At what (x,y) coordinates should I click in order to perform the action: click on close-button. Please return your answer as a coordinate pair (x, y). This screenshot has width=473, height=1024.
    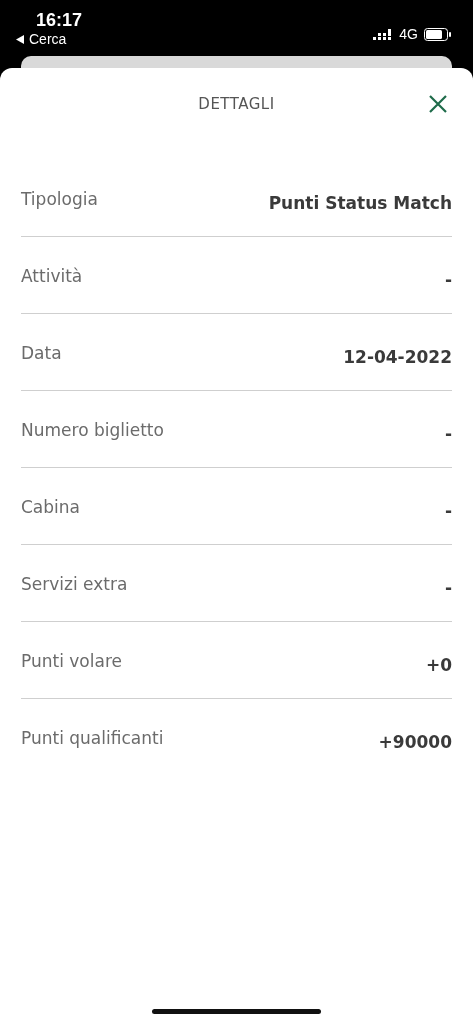
    Looking at the image, I should click on (438, 104).